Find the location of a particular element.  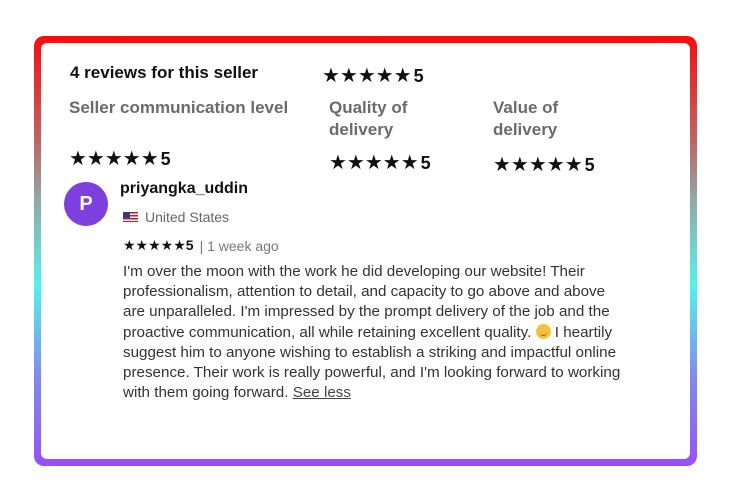

review-rating-value: 5 is located at coordinates (189, 245).